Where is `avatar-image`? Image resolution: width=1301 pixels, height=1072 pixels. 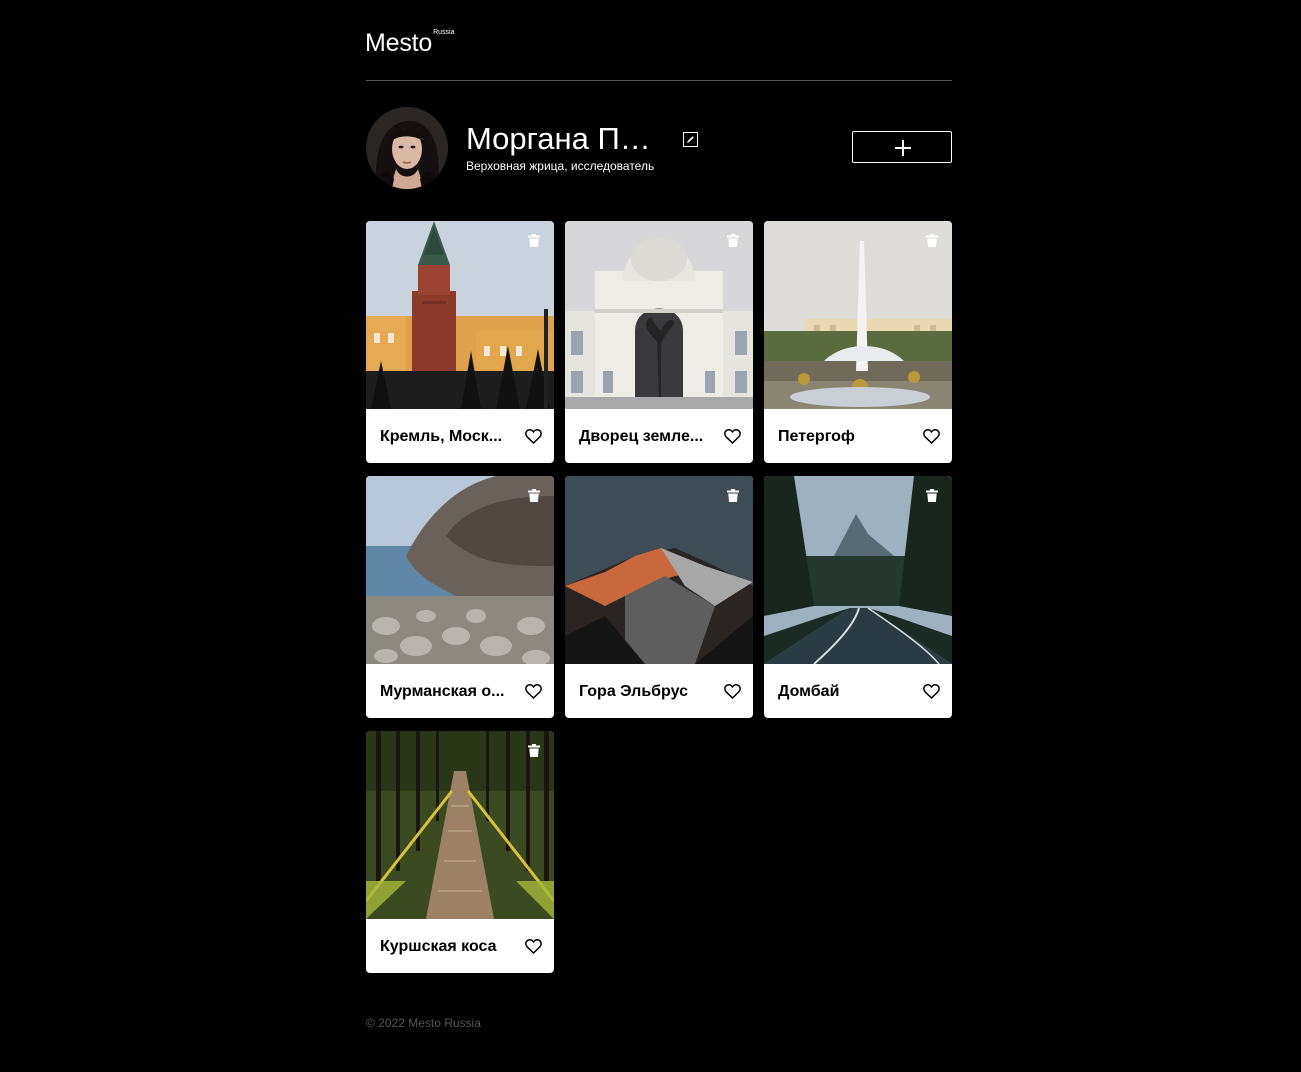
avatar-image is located at coordinates (407, 148).